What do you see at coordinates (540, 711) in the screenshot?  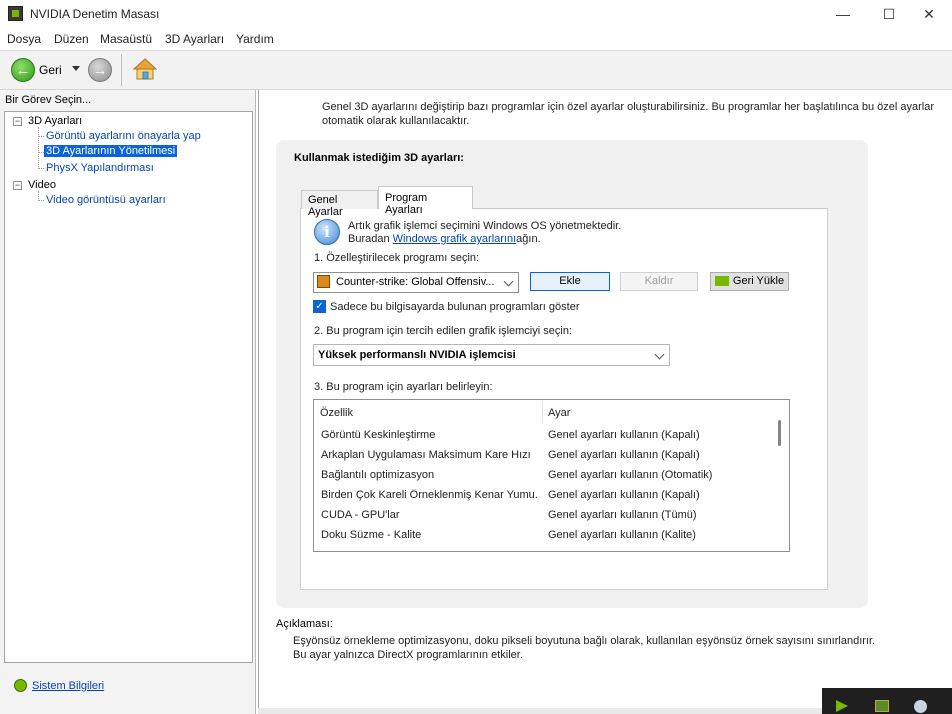 I see `horizontal-scrollbar` at bounding box center [540, 711].